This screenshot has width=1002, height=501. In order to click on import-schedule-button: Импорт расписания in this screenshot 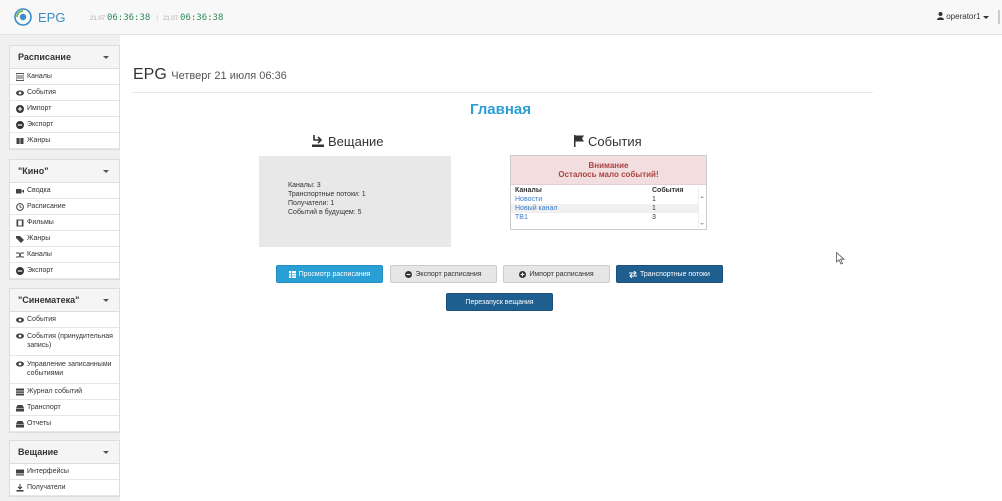, I will do `click(556, 274)`.